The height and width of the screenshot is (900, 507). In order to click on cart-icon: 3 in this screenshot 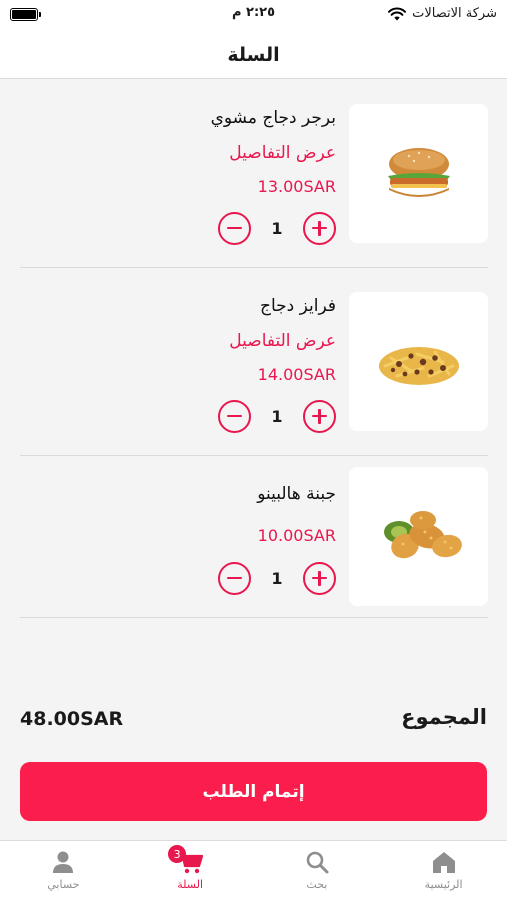, I will do `click(186, 860)`.